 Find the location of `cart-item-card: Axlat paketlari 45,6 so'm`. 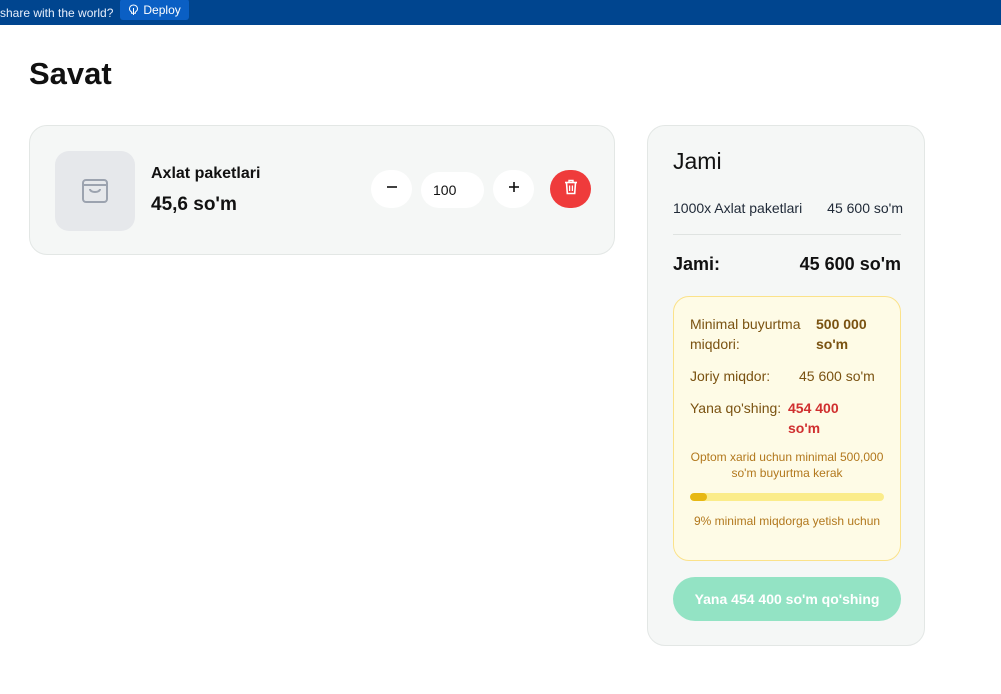

cart-item-card: Axlat paketlari 45,6 so'm is located at coordinates (322, 190).